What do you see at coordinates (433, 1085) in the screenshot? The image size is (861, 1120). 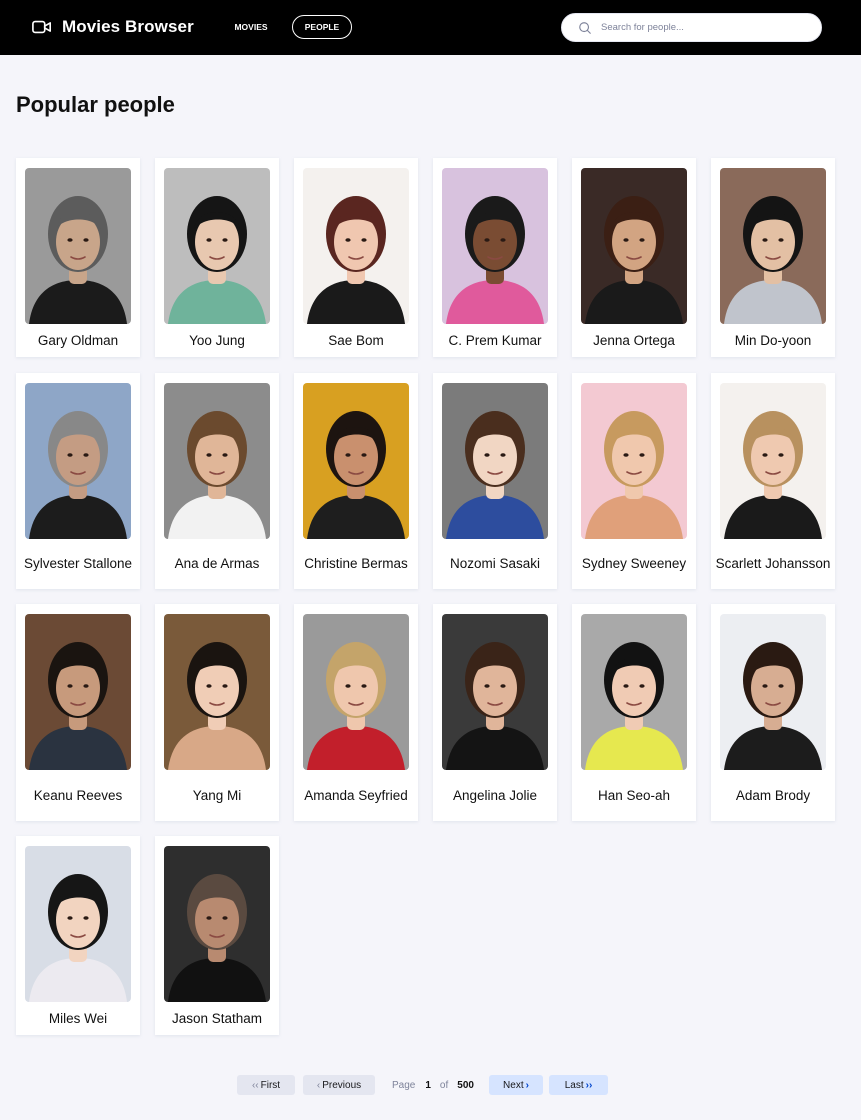 I see `page-indicator: Page 1 of 500` at bounding box center [433, 1085].